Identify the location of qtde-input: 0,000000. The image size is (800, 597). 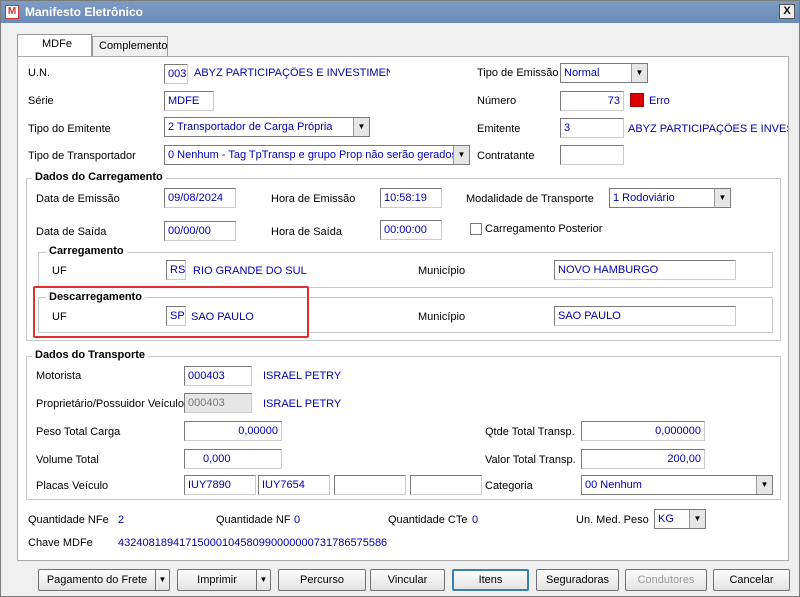
(643, 431).